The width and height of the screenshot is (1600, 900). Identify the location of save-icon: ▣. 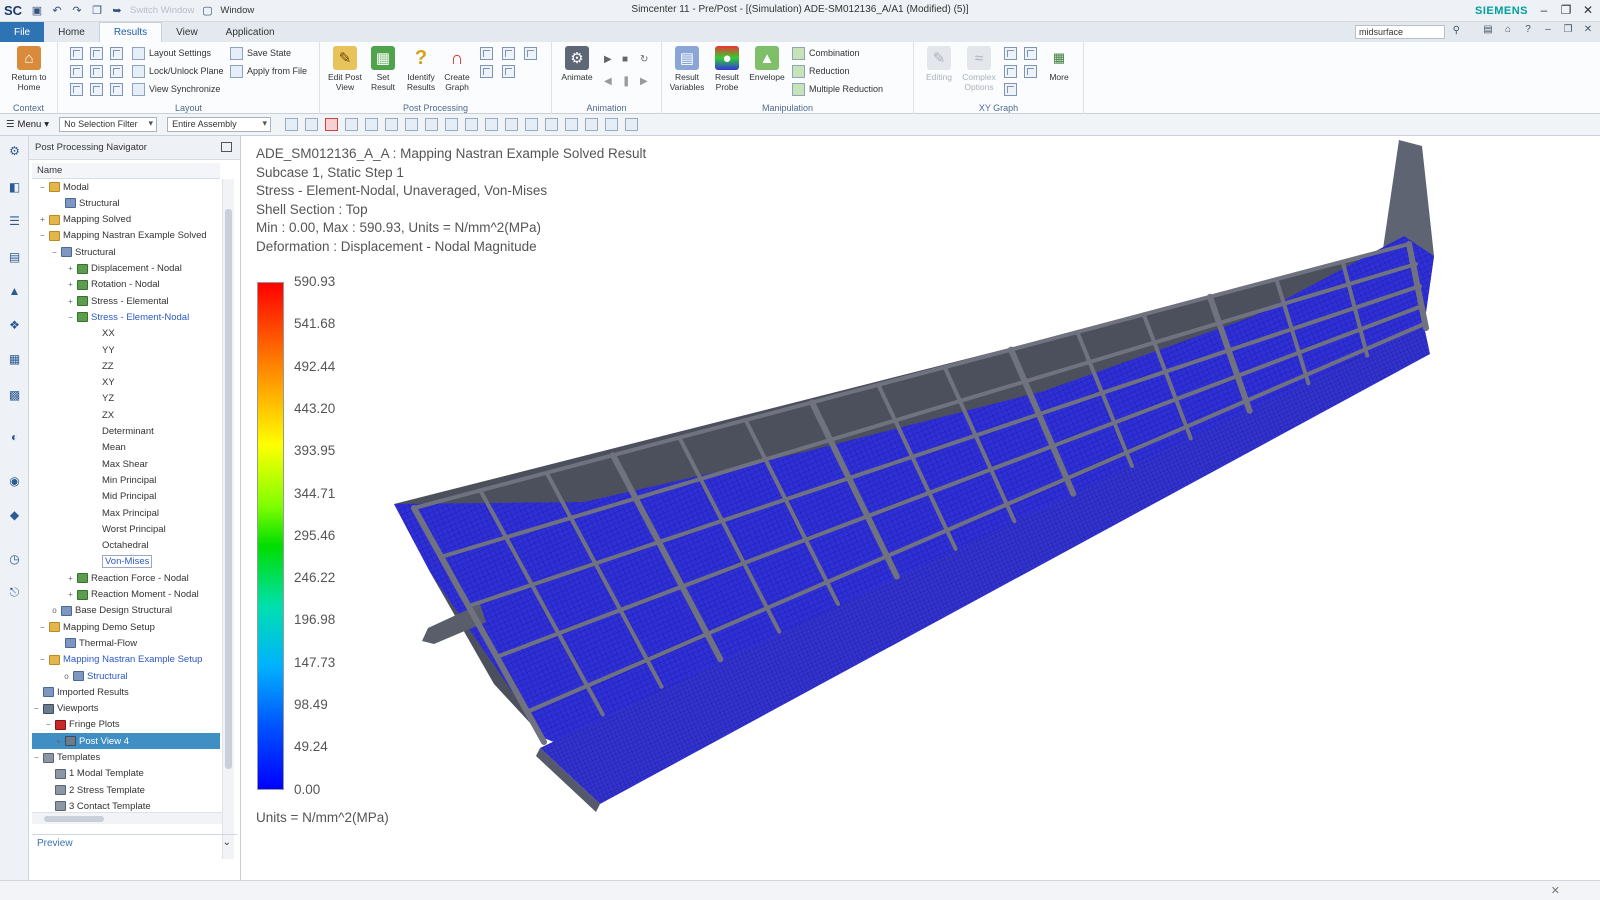
(37, 11).